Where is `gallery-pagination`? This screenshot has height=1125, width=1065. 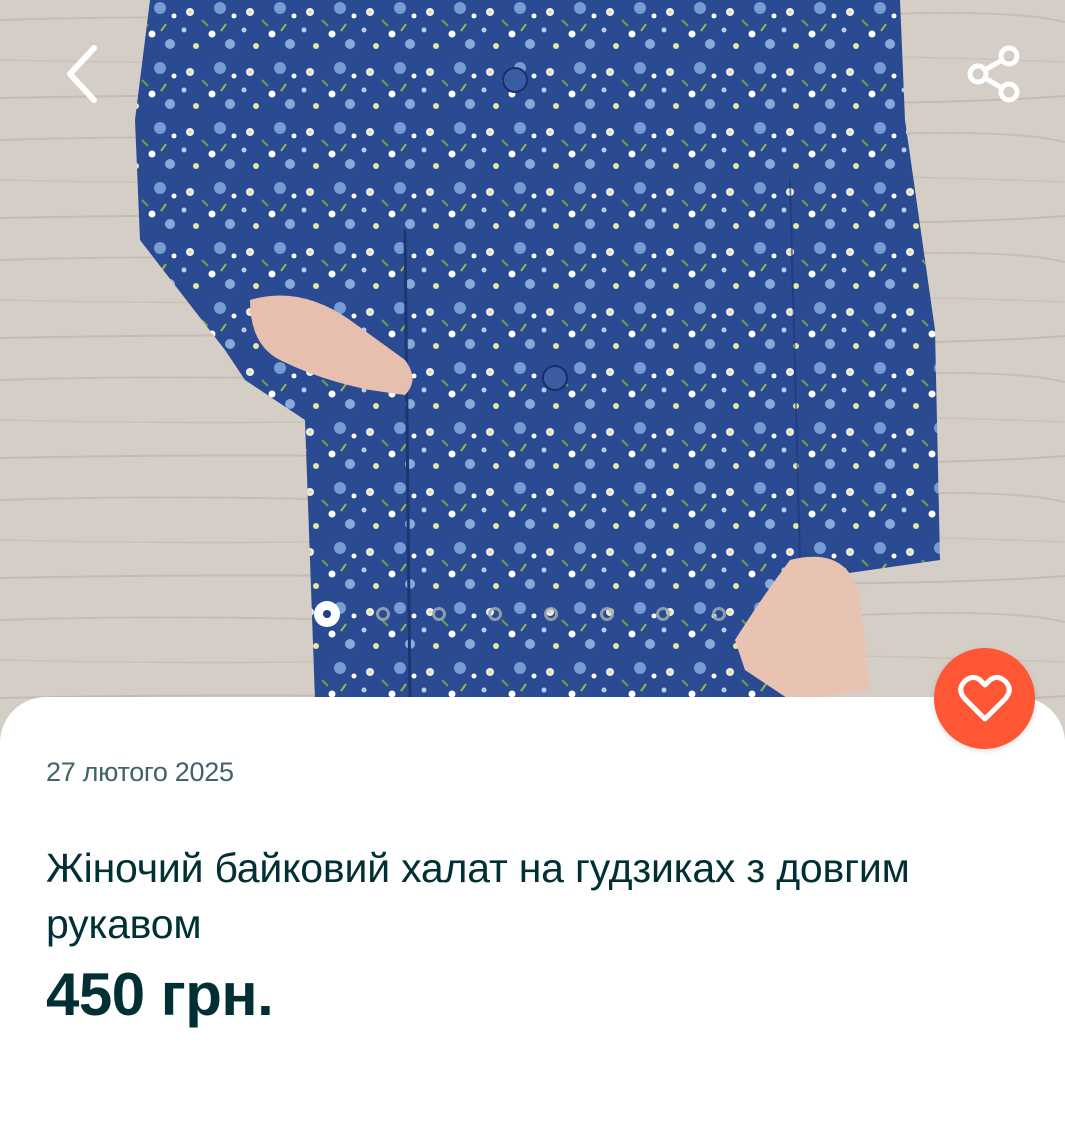
gallery-pagination is located at coordinates (537, 614).